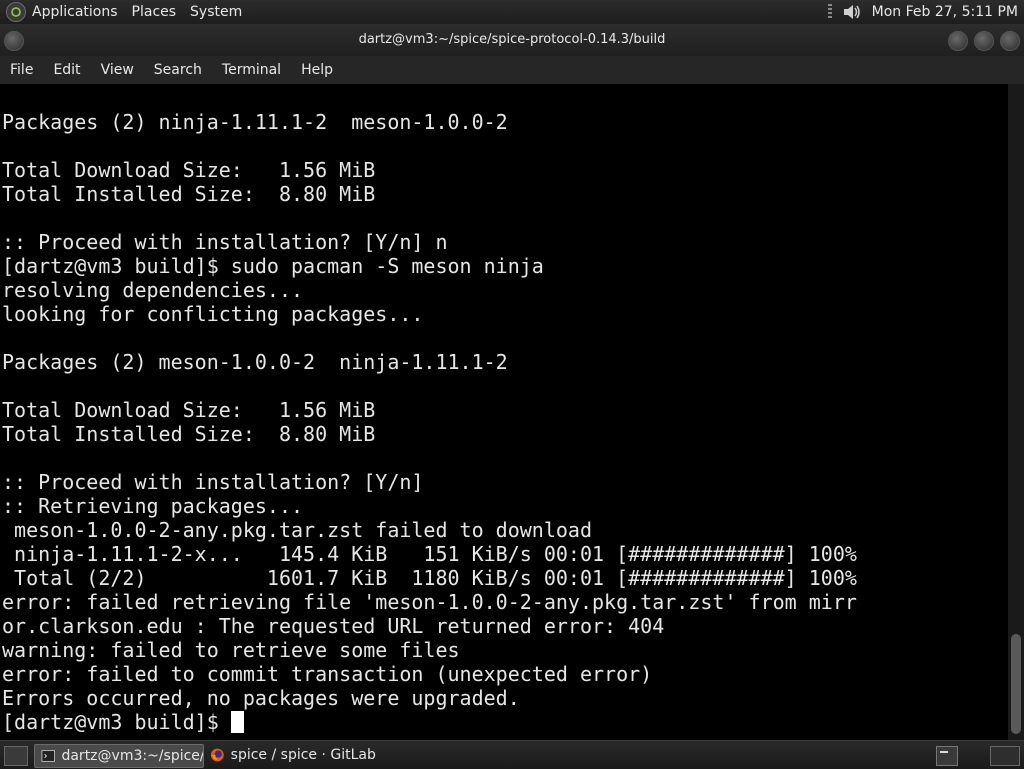  What do you see at coordinates (231, 650) in the screenshot?
I see `terminal-line: warning: failed to retrieve some files` at bounding box center [231, 650].